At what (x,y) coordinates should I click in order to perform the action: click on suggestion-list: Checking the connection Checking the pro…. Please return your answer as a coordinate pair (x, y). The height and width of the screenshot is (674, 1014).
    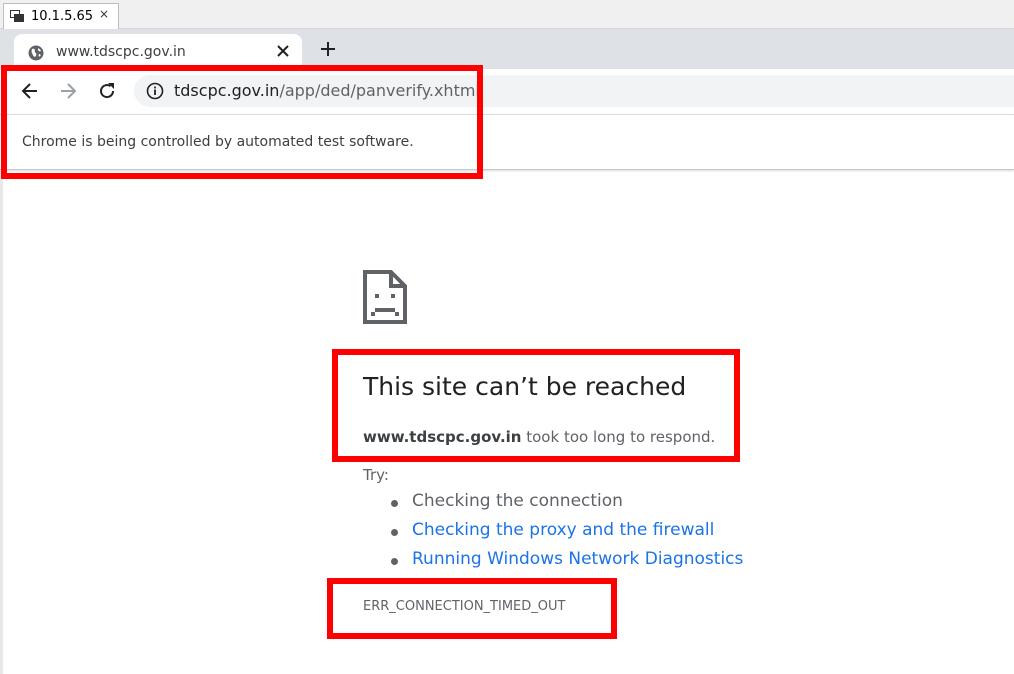
    Looking at the image, I should click on (564, 534).